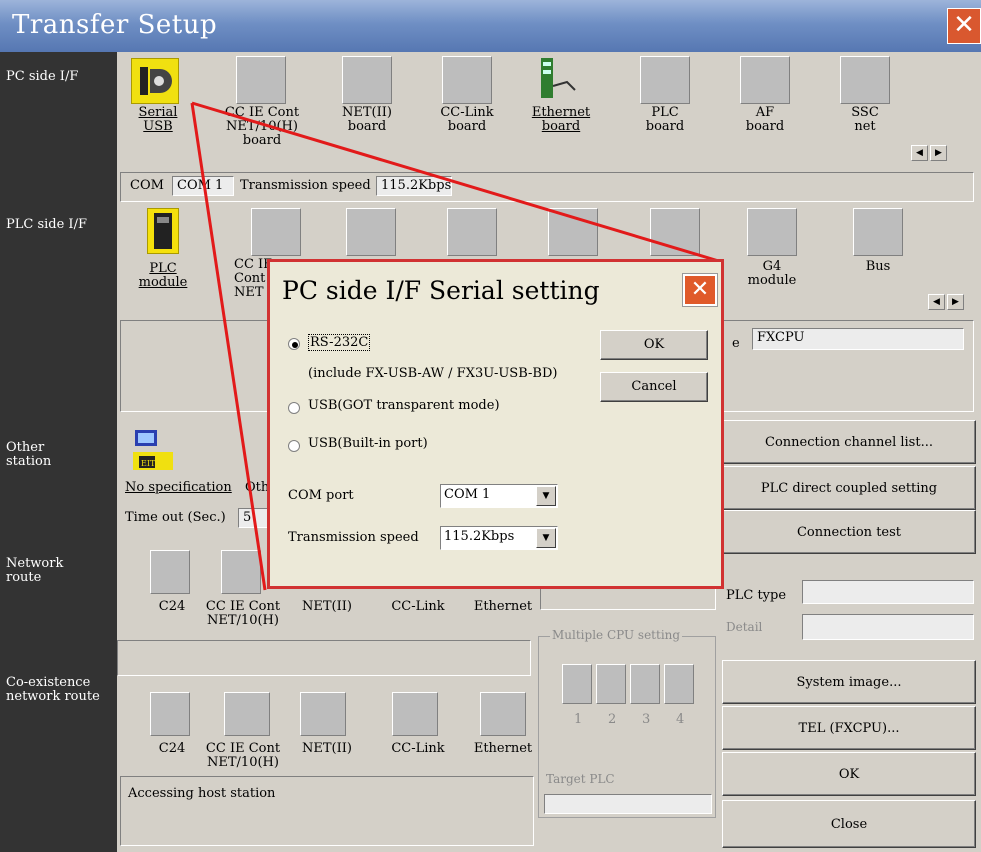 The image size is (981, 852). Describe the element at coordinates (368, 443) in the screenshot. I see `usb-builtin-label: USB(Built-in port)` at that location.